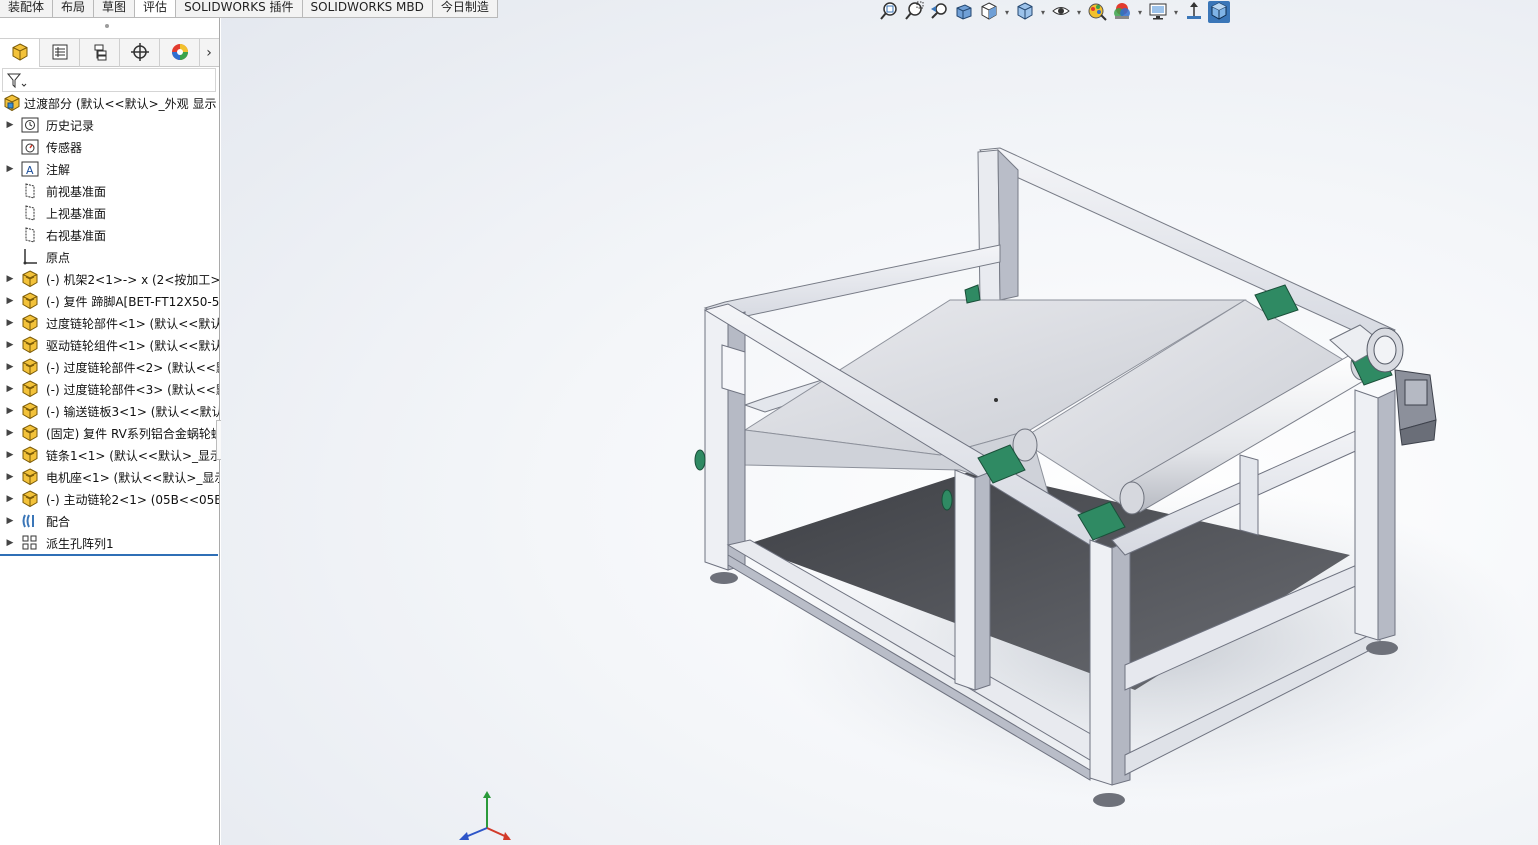 The image size is (1538, 845). What do you see at coordinates (1176, 12) in the screenshot?
I see `view-settings-dropdown: ▾` at bounding box center [1176, 12].